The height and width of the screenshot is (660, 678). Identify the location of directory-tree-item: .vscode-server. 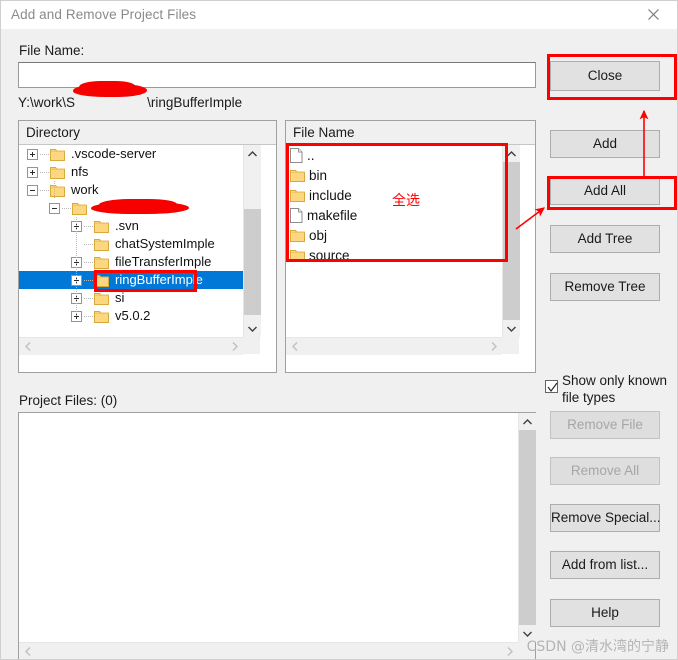
(131, 154).